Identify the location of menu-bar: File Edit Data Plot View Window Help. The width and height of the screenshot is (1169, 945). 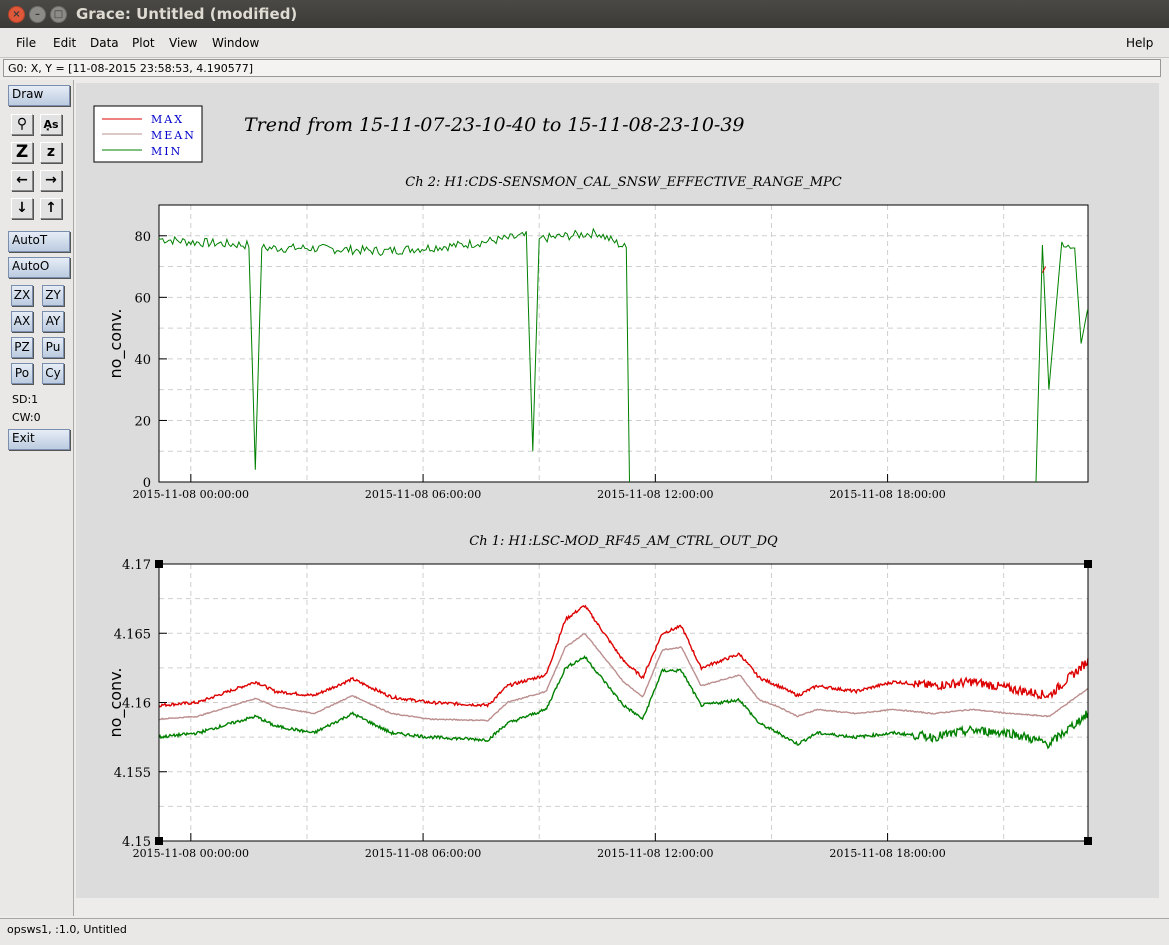
(584, 43).